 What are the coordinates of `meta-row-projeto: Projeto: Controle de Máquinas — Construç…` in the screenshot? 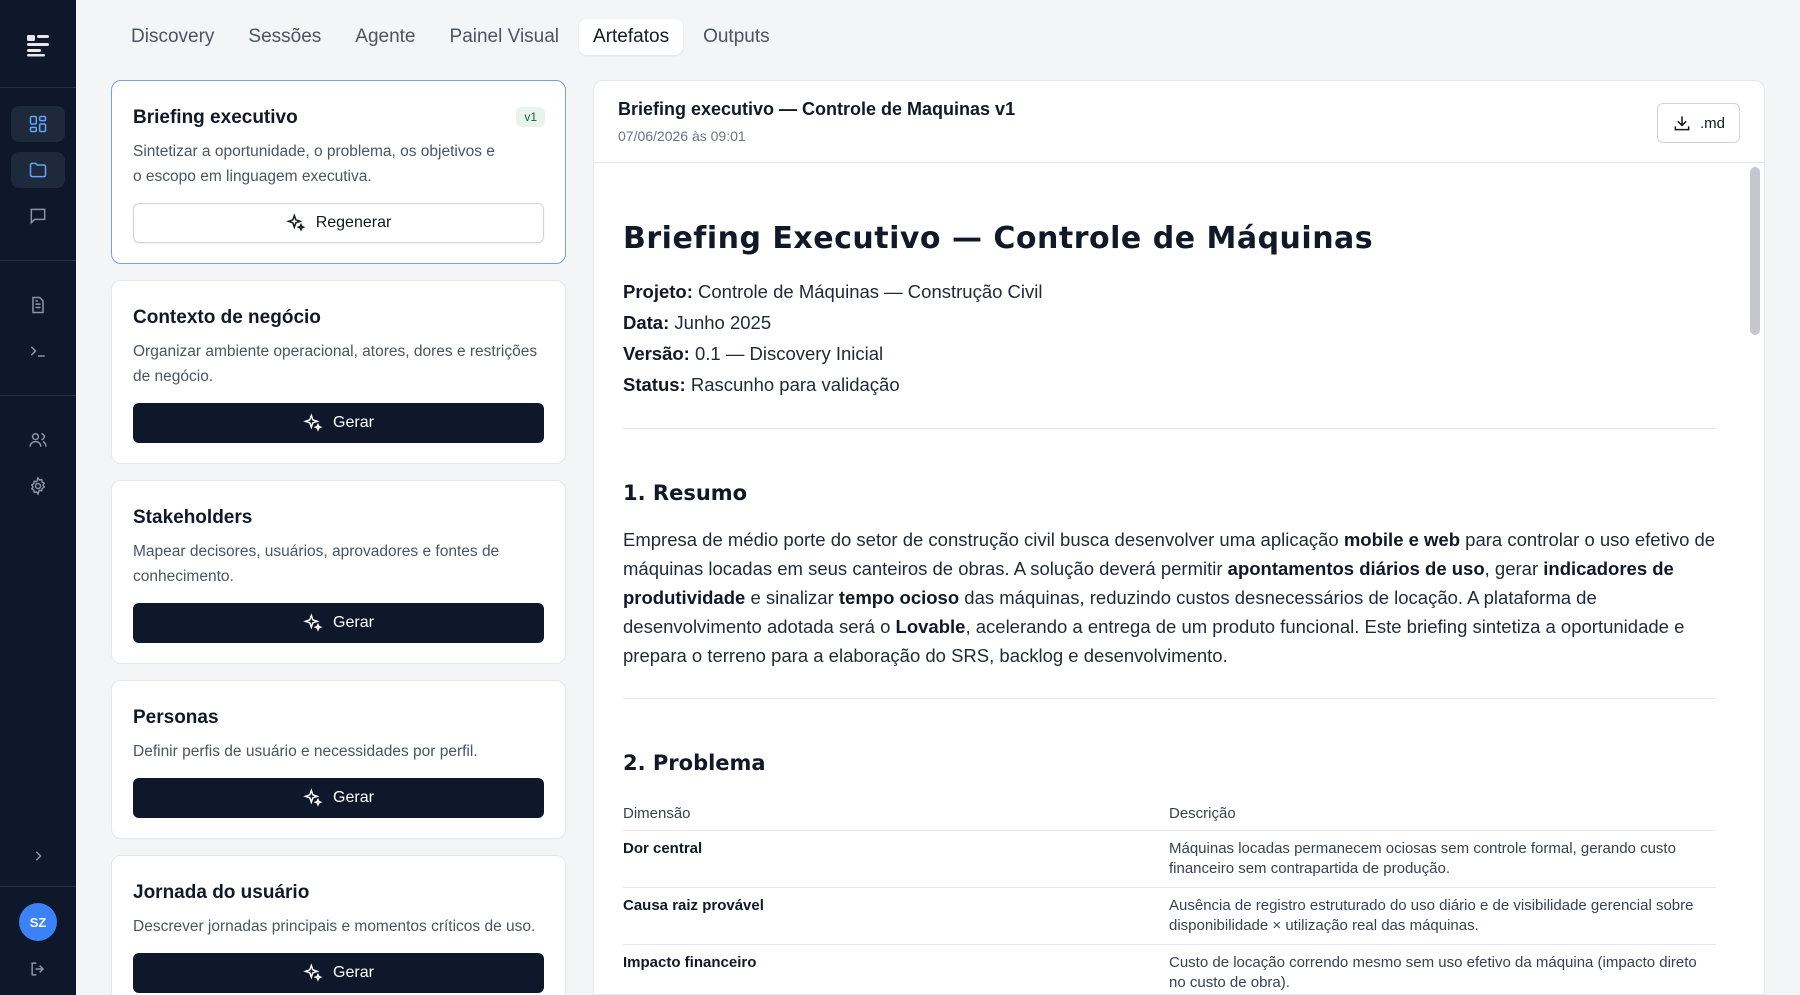 It's located at (833, 291).